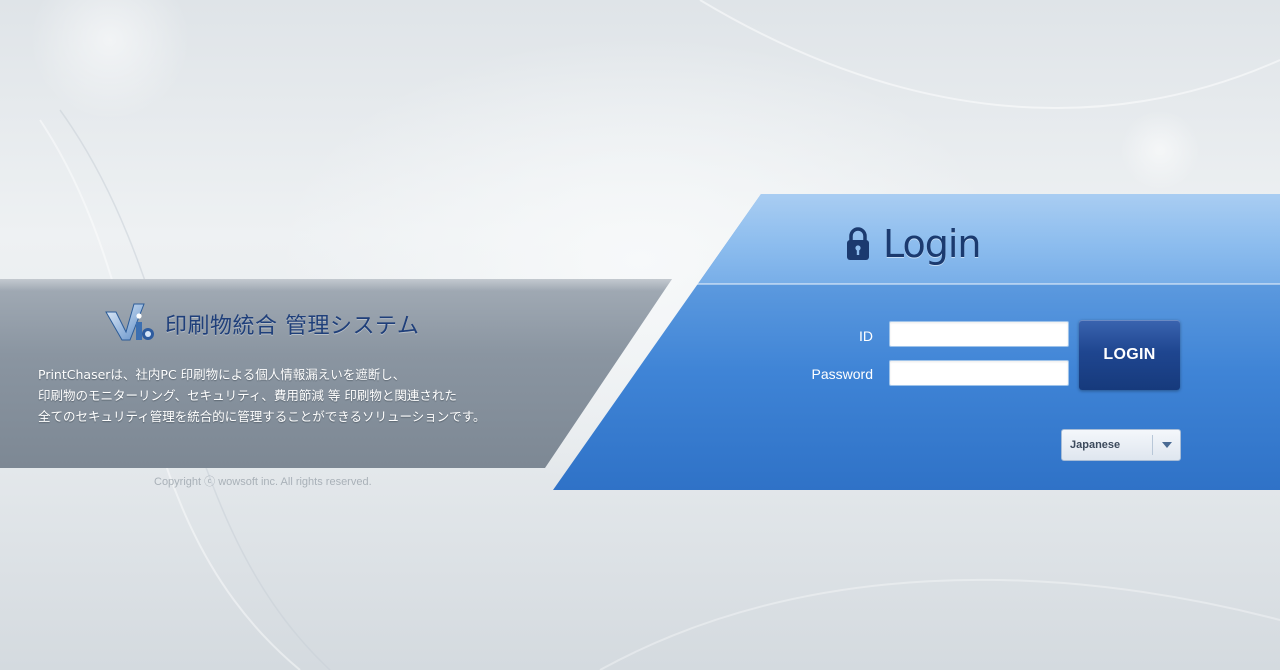  Describe the element at coordinates (932, 244) in the screenshot. I see `login-title: Login` at that location.